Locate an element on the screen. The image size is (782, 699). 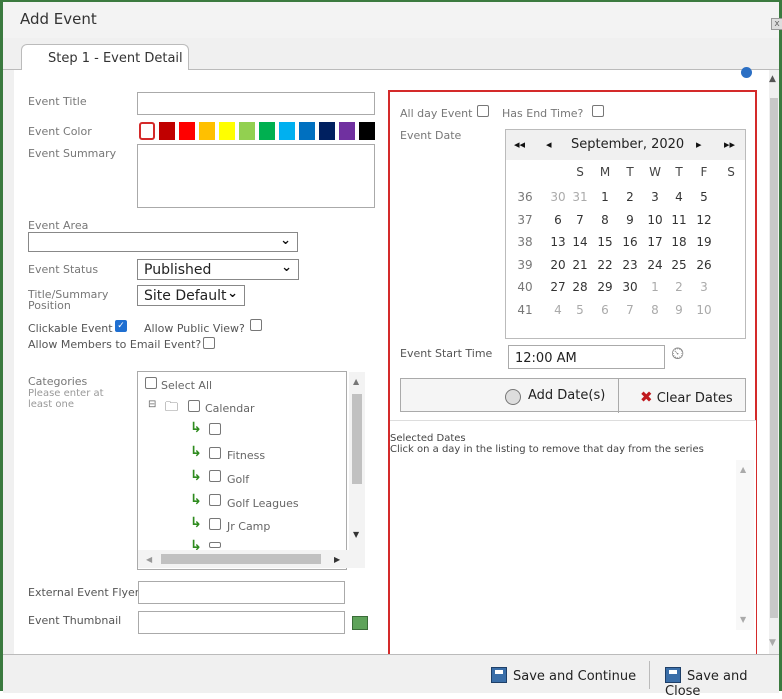
calendar-checkbox is located at coordinates (194, 406).